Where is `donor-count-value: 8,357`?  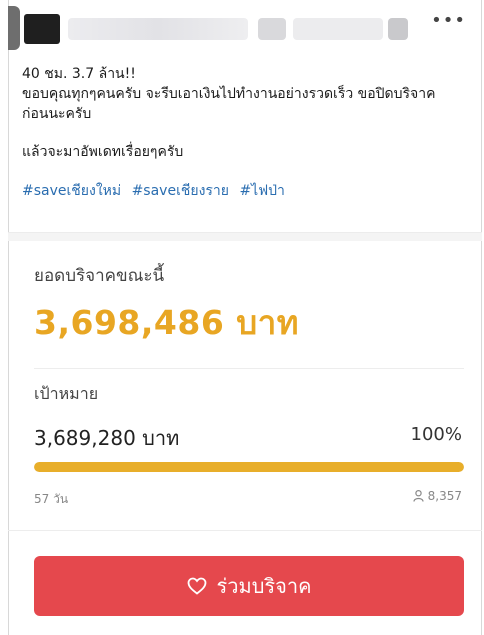 donor-count-value: 8,357 is located at coordinates (444, 496).